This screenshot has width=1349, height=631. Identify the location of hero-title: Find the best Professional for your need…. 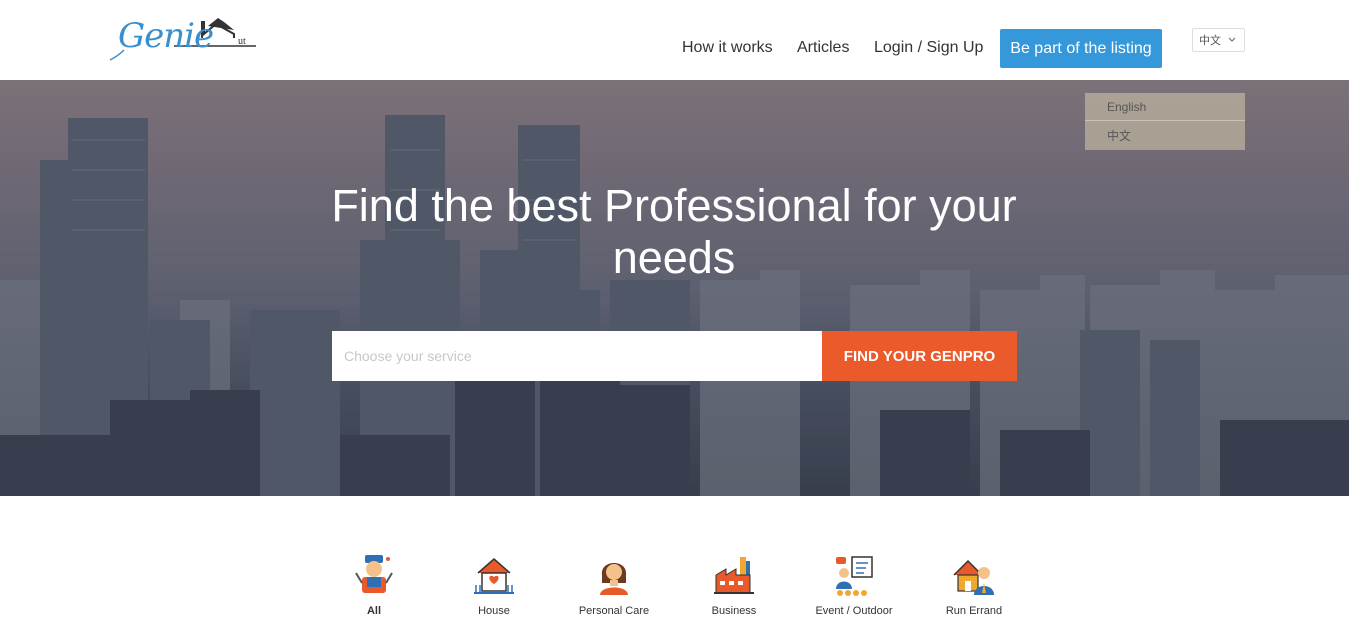
(674, 231).